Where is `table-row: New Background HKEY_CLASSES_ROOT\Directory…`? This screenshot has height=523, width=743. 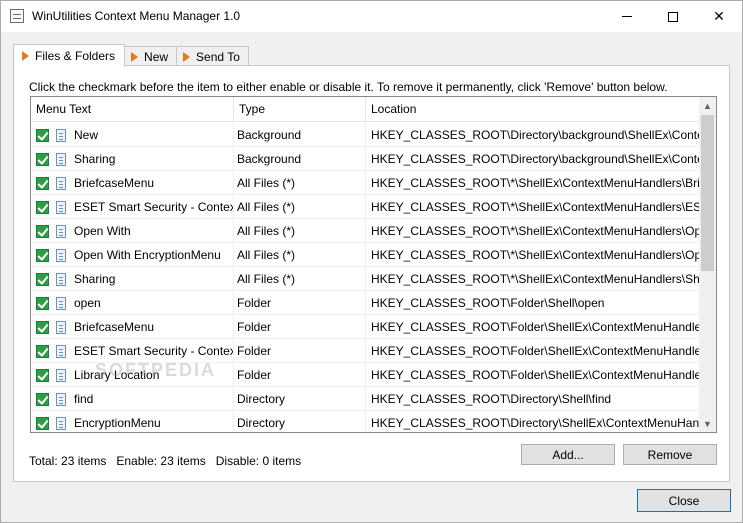
table-row: New Background HKEY_CLASSES_ROOT\Directory… is located at coordinates (365, 135).